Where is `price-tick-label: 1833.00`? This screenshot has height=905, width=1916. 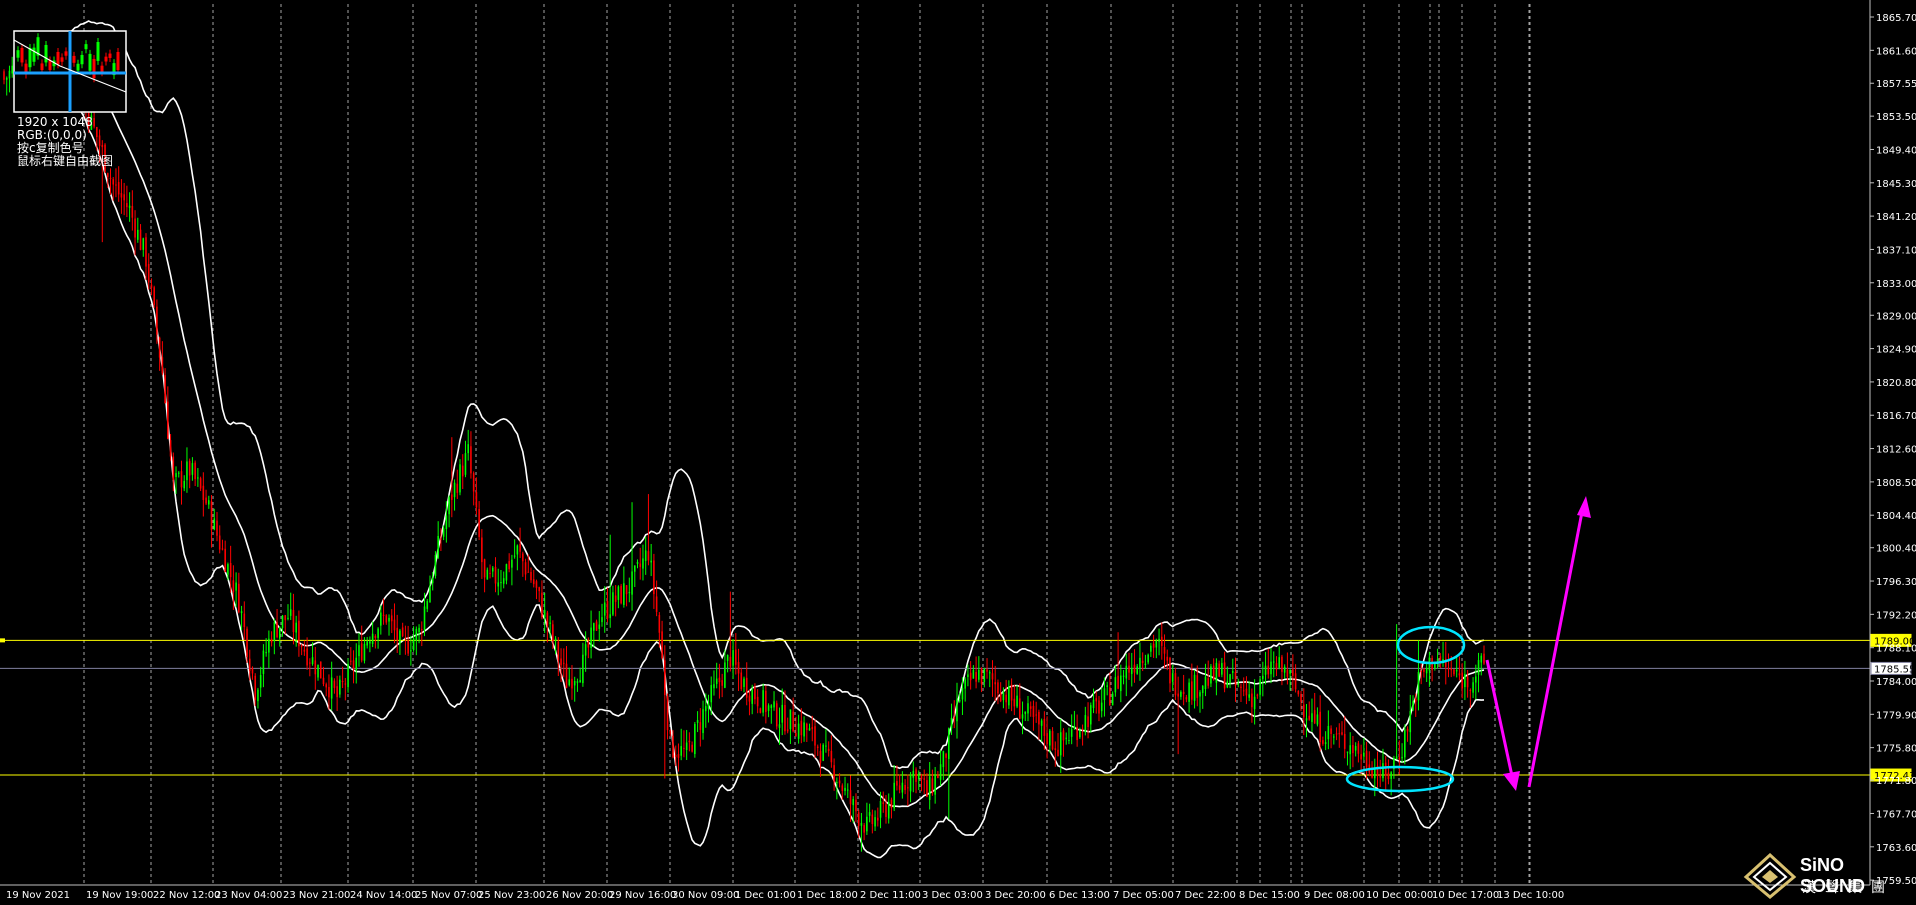 price-tick-label: 1833.00 is located at coordinates (1896, 284).